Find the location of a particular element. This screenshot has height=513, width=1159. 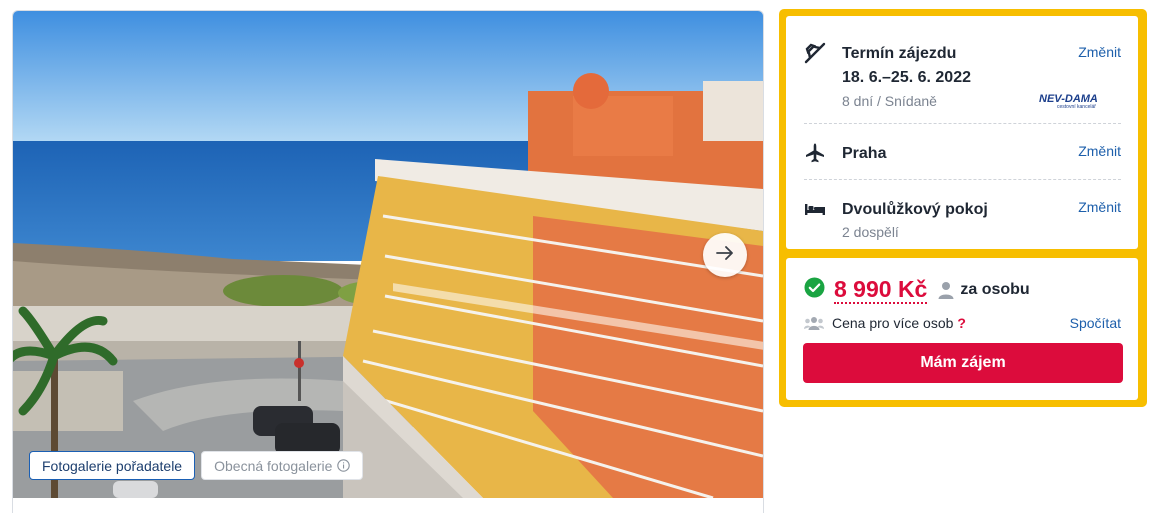

tab-general-gallery: Obecná fotogalerie is located at coordinates (282, 465).